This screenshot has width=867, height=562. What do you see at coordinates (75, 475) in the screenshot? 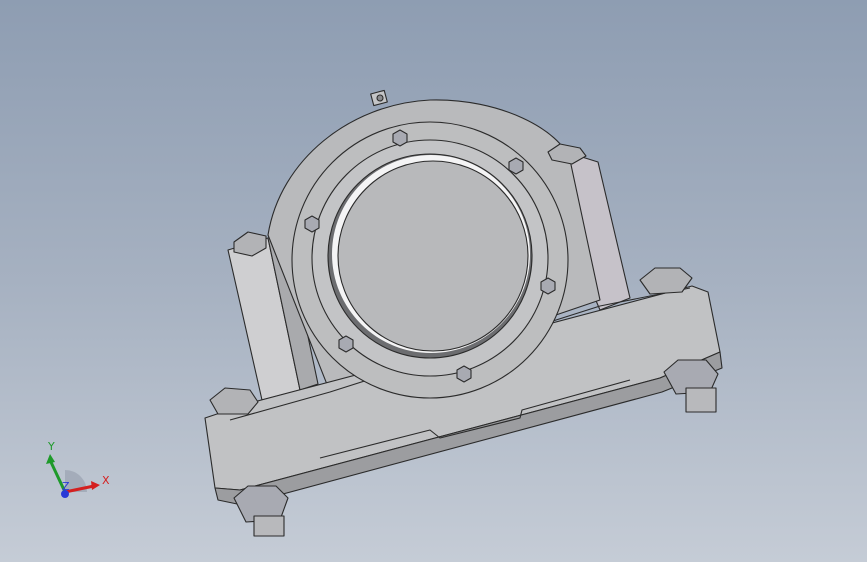
I see `coordinate-triad: Y X Z` at bounding box center [75, 475].